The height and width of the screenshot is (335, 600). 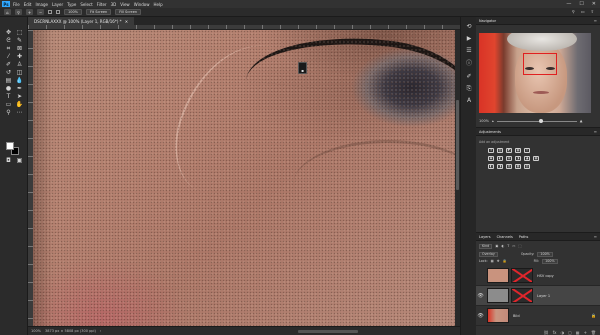 I want to click on layer-name: HSV copy, so click(x=545, y=276).